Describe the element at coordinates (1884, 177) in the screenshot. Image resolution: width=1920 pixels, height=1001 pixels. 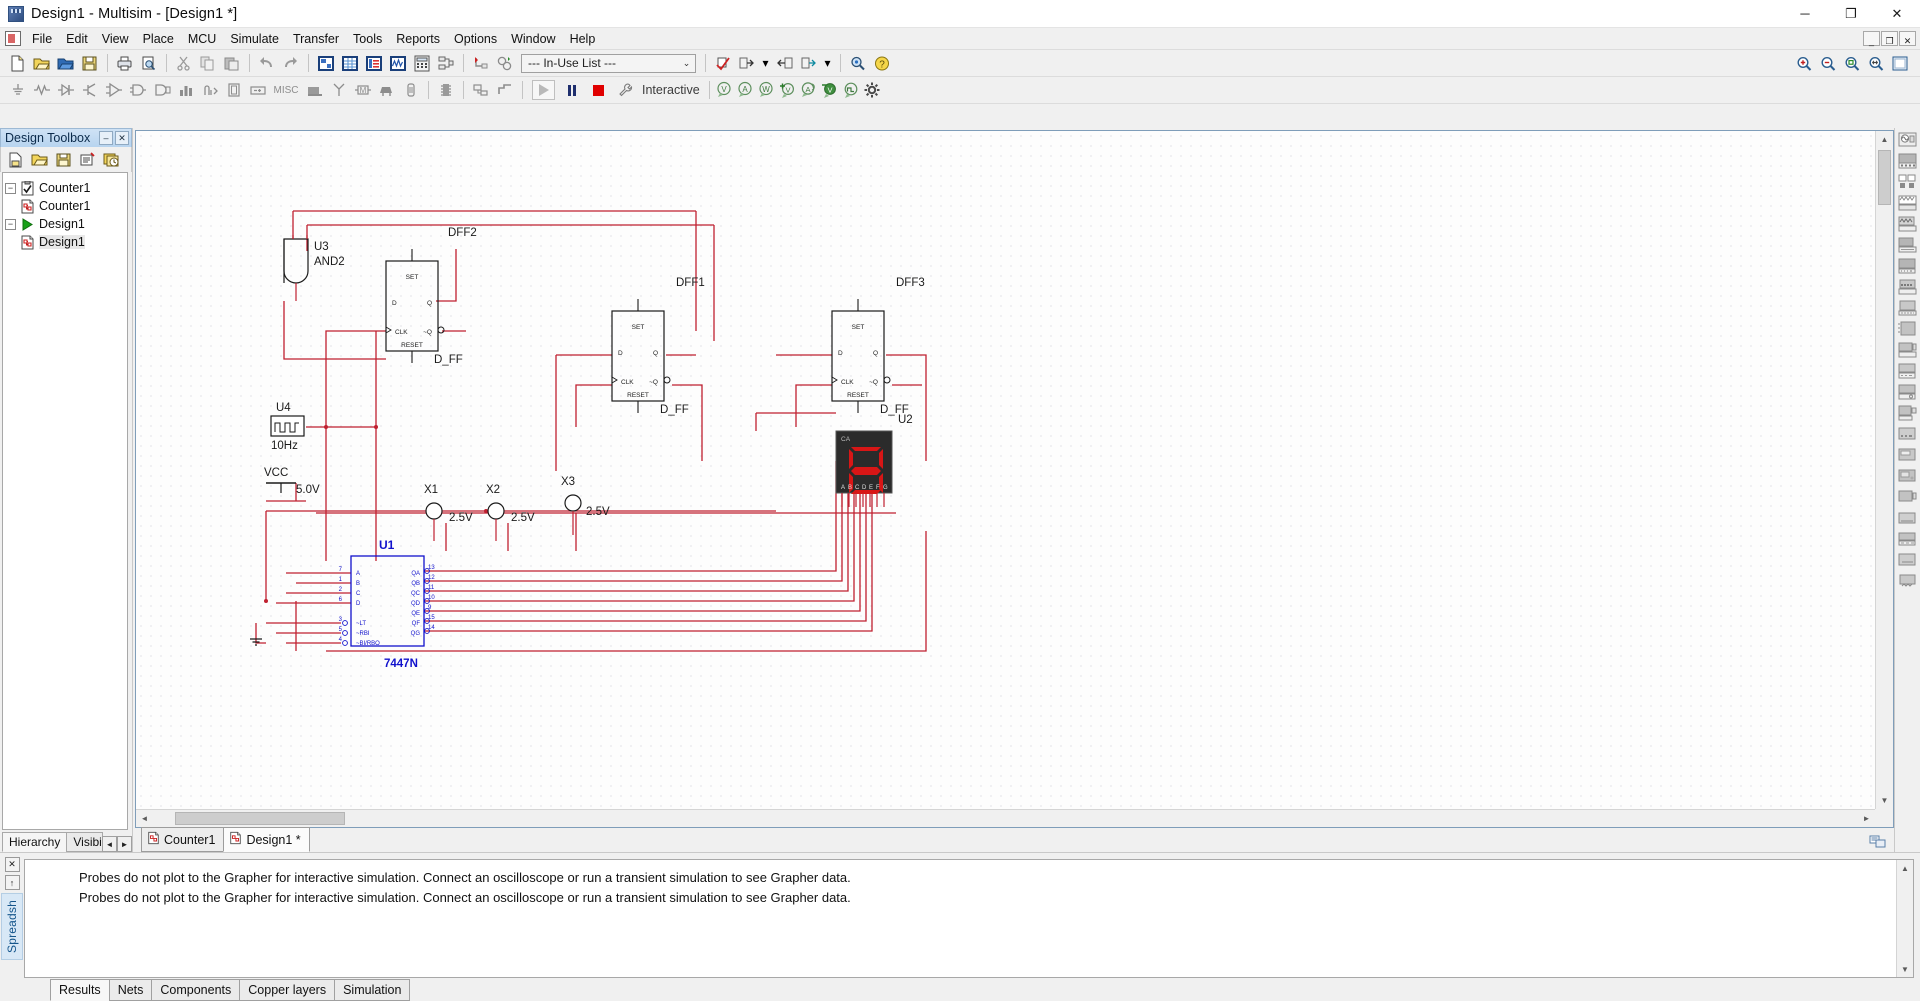
I see `vertical-scroll-thumb` at that location.